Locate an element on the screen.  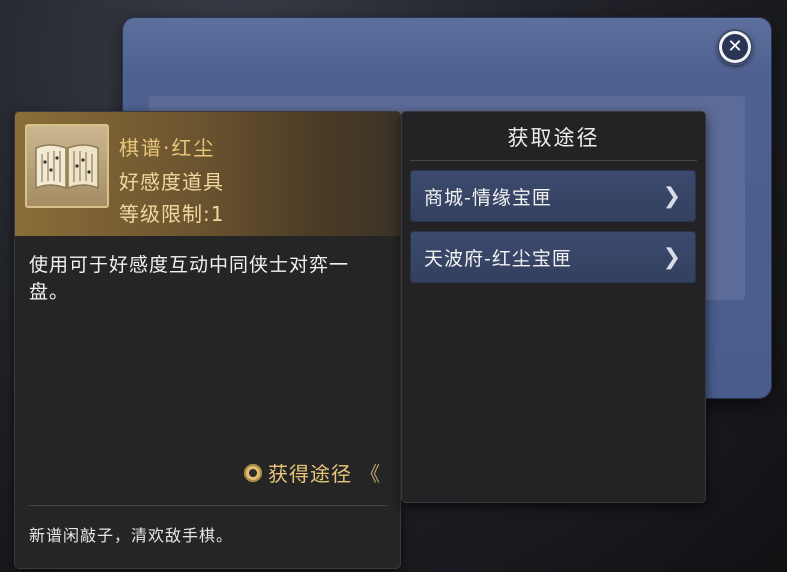
close-button: ✕ is located at coordinates (735, 47).